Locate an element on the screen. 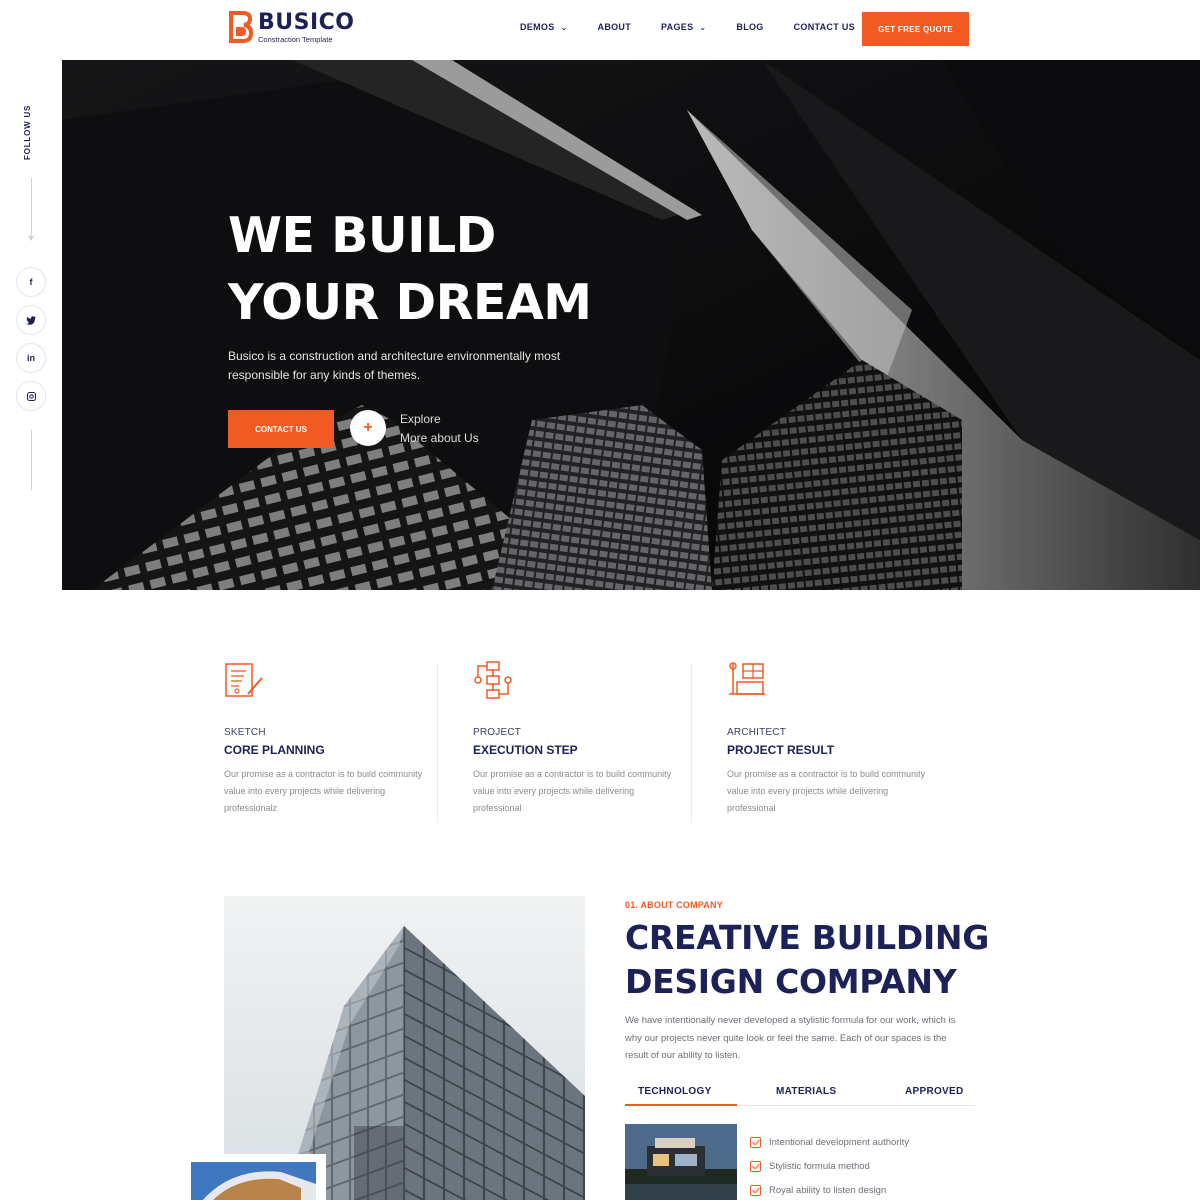 This screenshot has width=1200, height=1200. sketch-document-icon is located at coordinates (244, 680).